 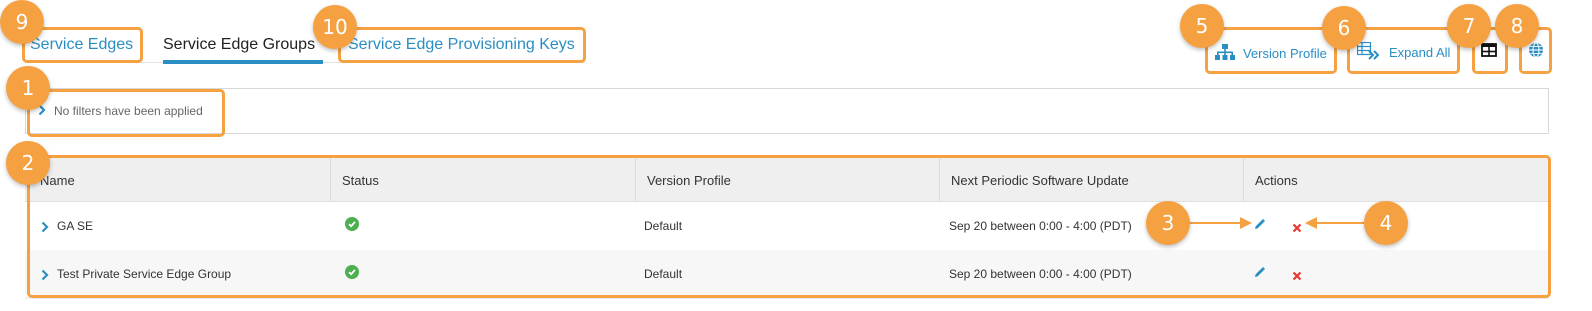 What do you see at coordinates (243, 62) in the screenshot?
I see `active-tab-indicator` at bounding box center [243, 62].